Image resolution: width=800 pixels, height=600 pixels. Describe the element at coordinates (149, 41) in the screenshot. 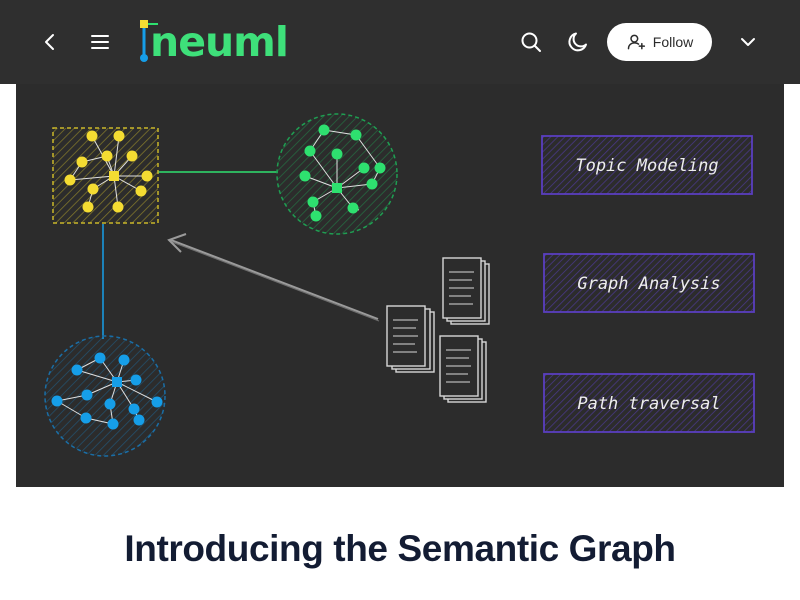

I see `logo-mark-icon` at that location.